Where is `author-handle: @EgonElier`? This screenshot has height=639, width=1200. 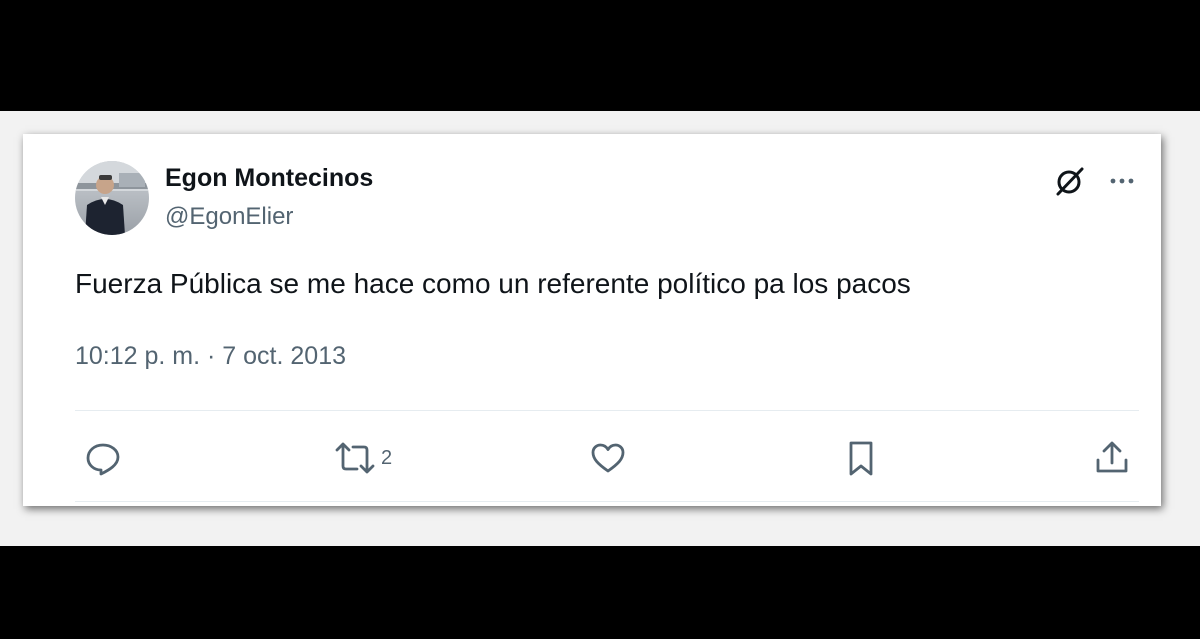
author-handle: @EgonElier is located at coordinates (229, 217).